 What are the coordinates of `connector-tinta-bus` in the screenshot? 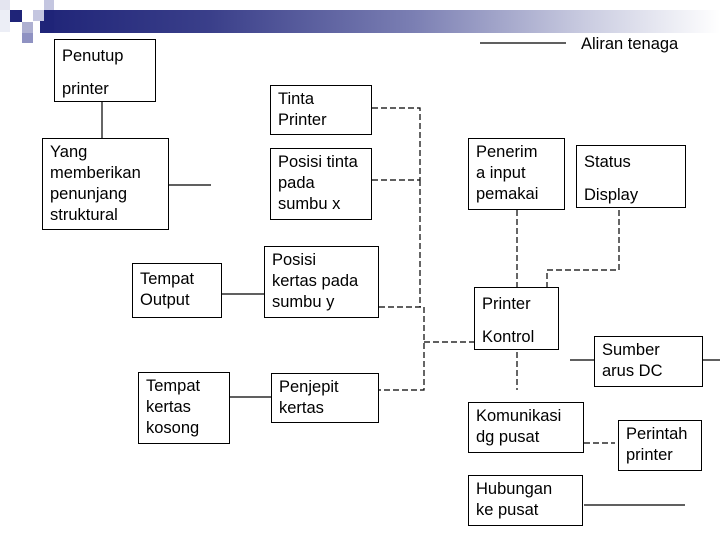 It's located at (396, 143).